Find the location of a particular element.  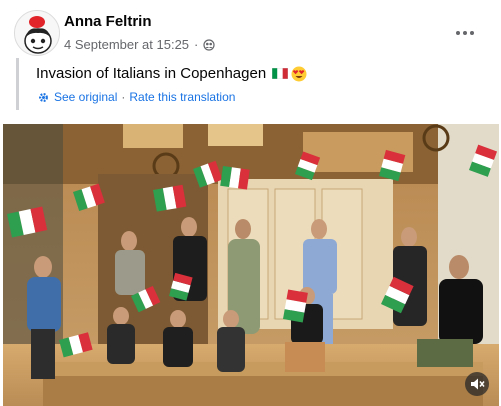

mute-icon is located at coordinates (478, 384).